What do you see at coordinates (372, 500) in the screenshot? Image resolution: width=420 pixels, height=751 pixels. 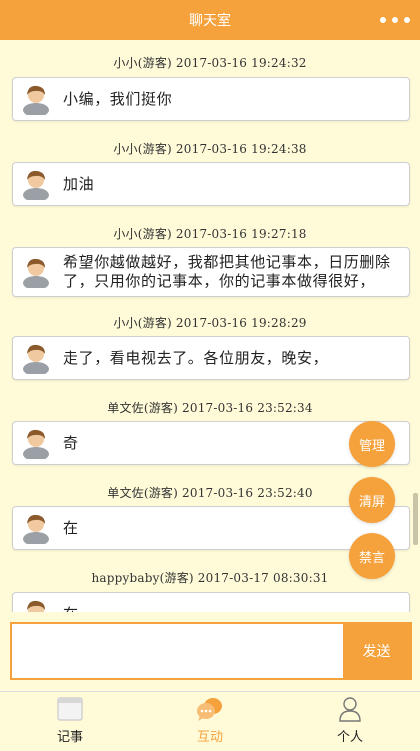 I see `clear-screen-button: 清屏` at bounding box center [372, 500].